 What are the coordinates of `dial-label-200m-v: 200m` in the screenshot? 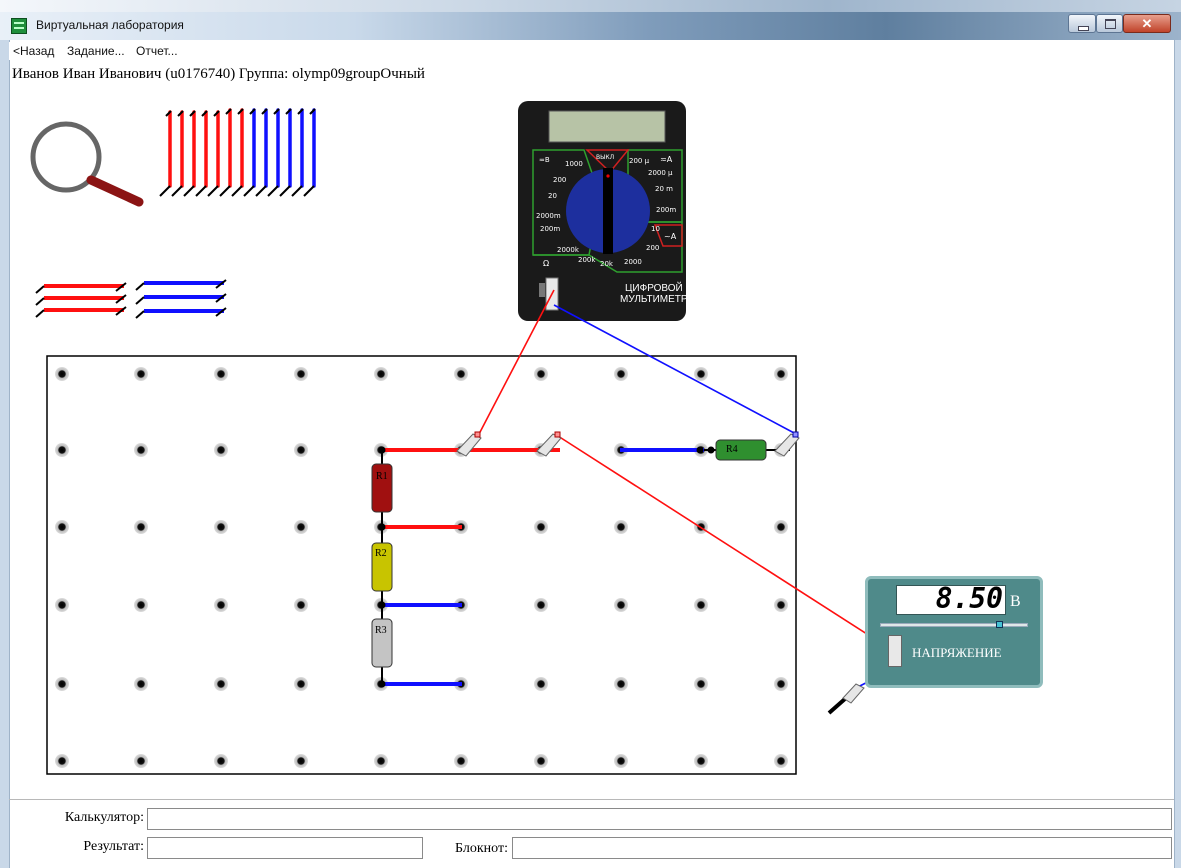 It's located at (550, 229).